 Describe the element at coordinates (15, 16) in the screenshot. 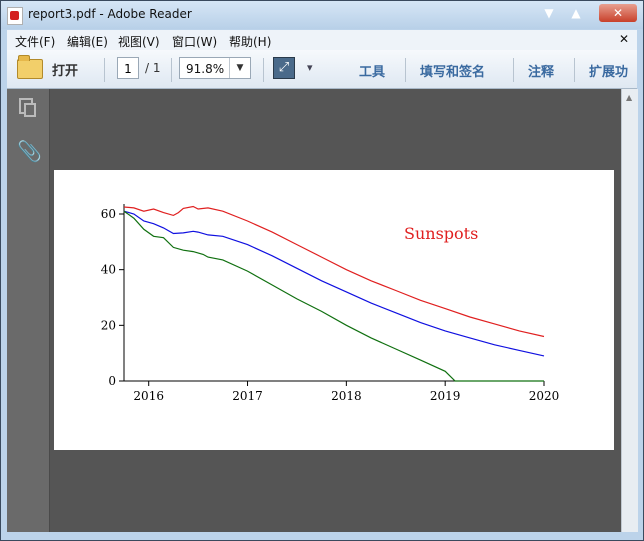

I see `pdf-icon` at that location.